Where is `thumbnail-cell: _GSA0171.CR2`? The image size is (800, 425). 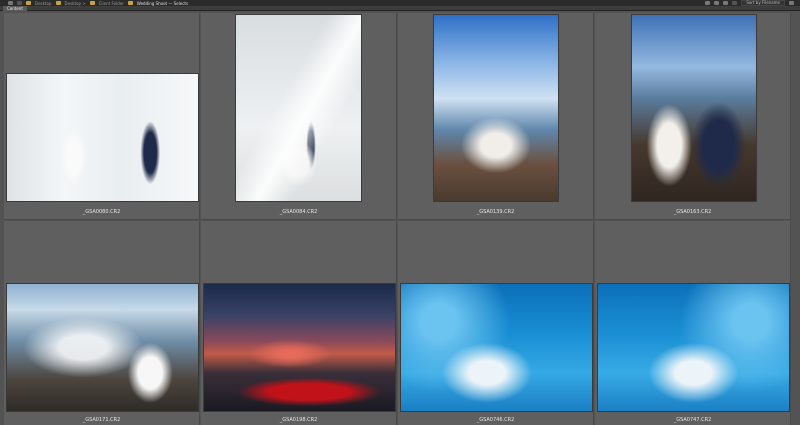 thumbnail-cell: _GSA0171.CR2 is located at coordinates (102, 323).